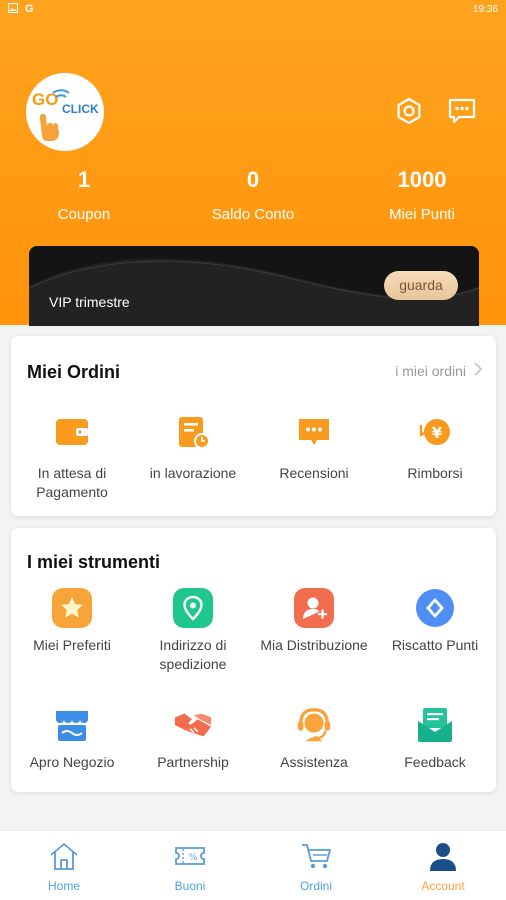 The image size is (506, 900). What do you see at coordinates (422, 194) in the screenshot?
I see `stat-miei-punti: 1000 Miei Punti` at bounding box center [422, 194].